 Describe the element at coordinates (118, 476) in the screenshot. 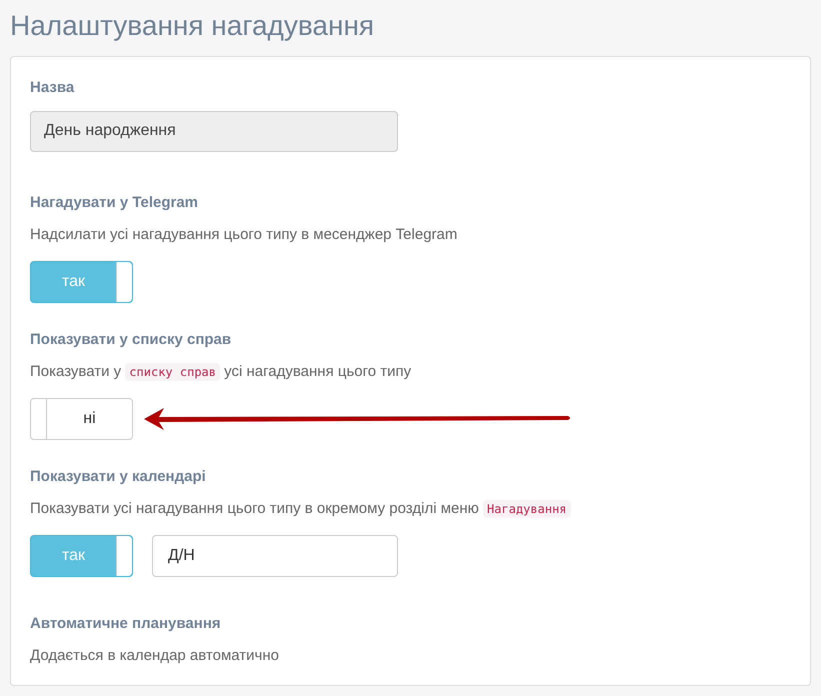

I see `section-label: Показувати у календарі` at that location.